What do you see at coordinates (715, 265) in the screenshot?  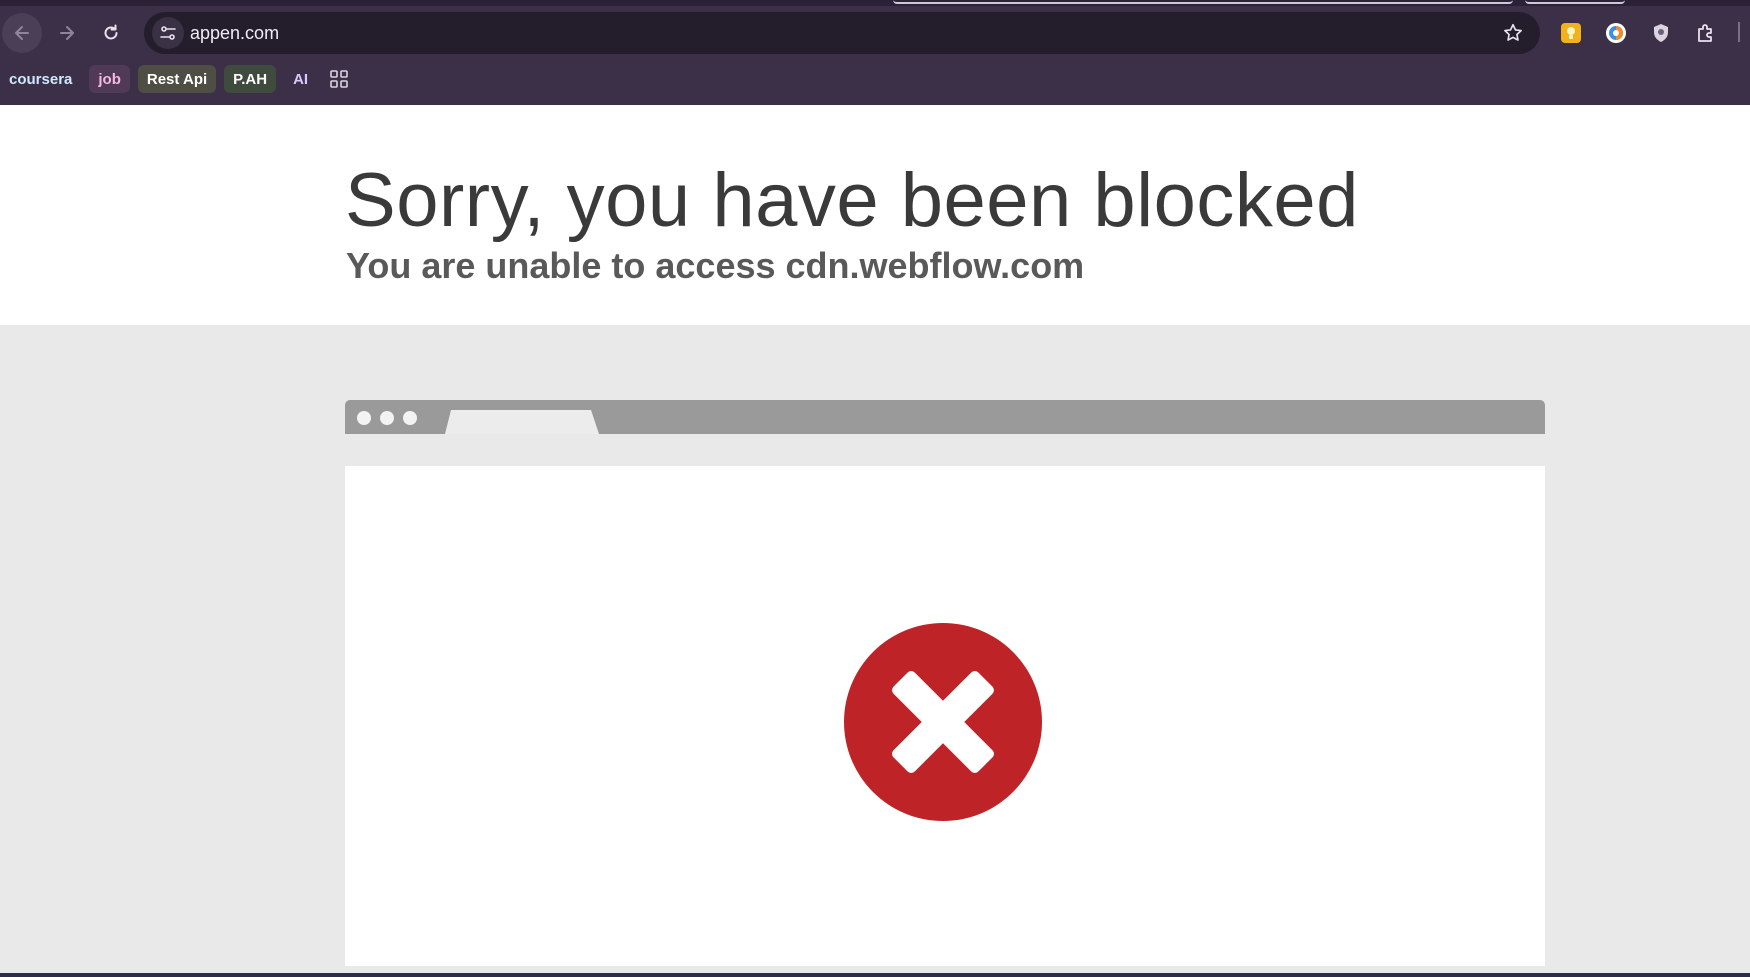 I see `page-subtitle: You are unable to access cdn.webflow.com` at bounding box center [715, 265].